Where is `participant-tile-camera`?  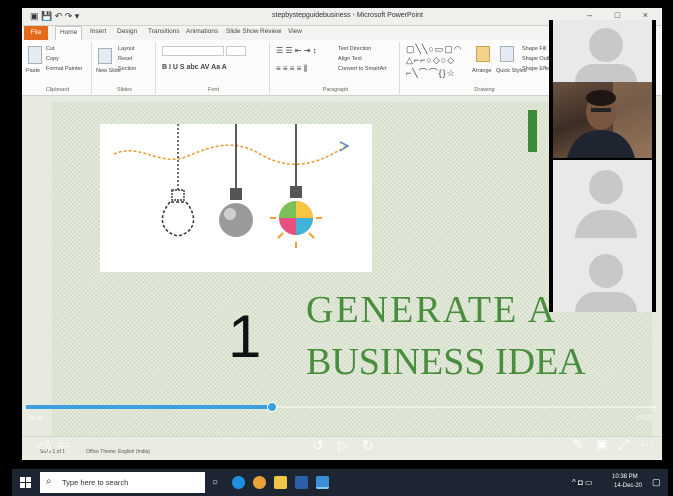
participant-tile-camera is located at coordinates (602, 121).